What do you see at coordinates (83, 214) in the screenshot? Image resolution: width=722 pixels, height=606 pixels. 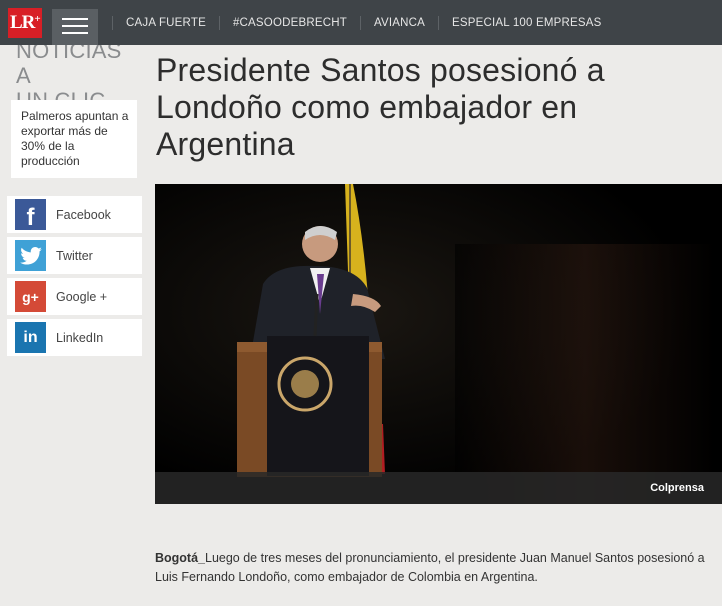 I see `share-facebook-label: Facebook` at bounding box center [83, 214].